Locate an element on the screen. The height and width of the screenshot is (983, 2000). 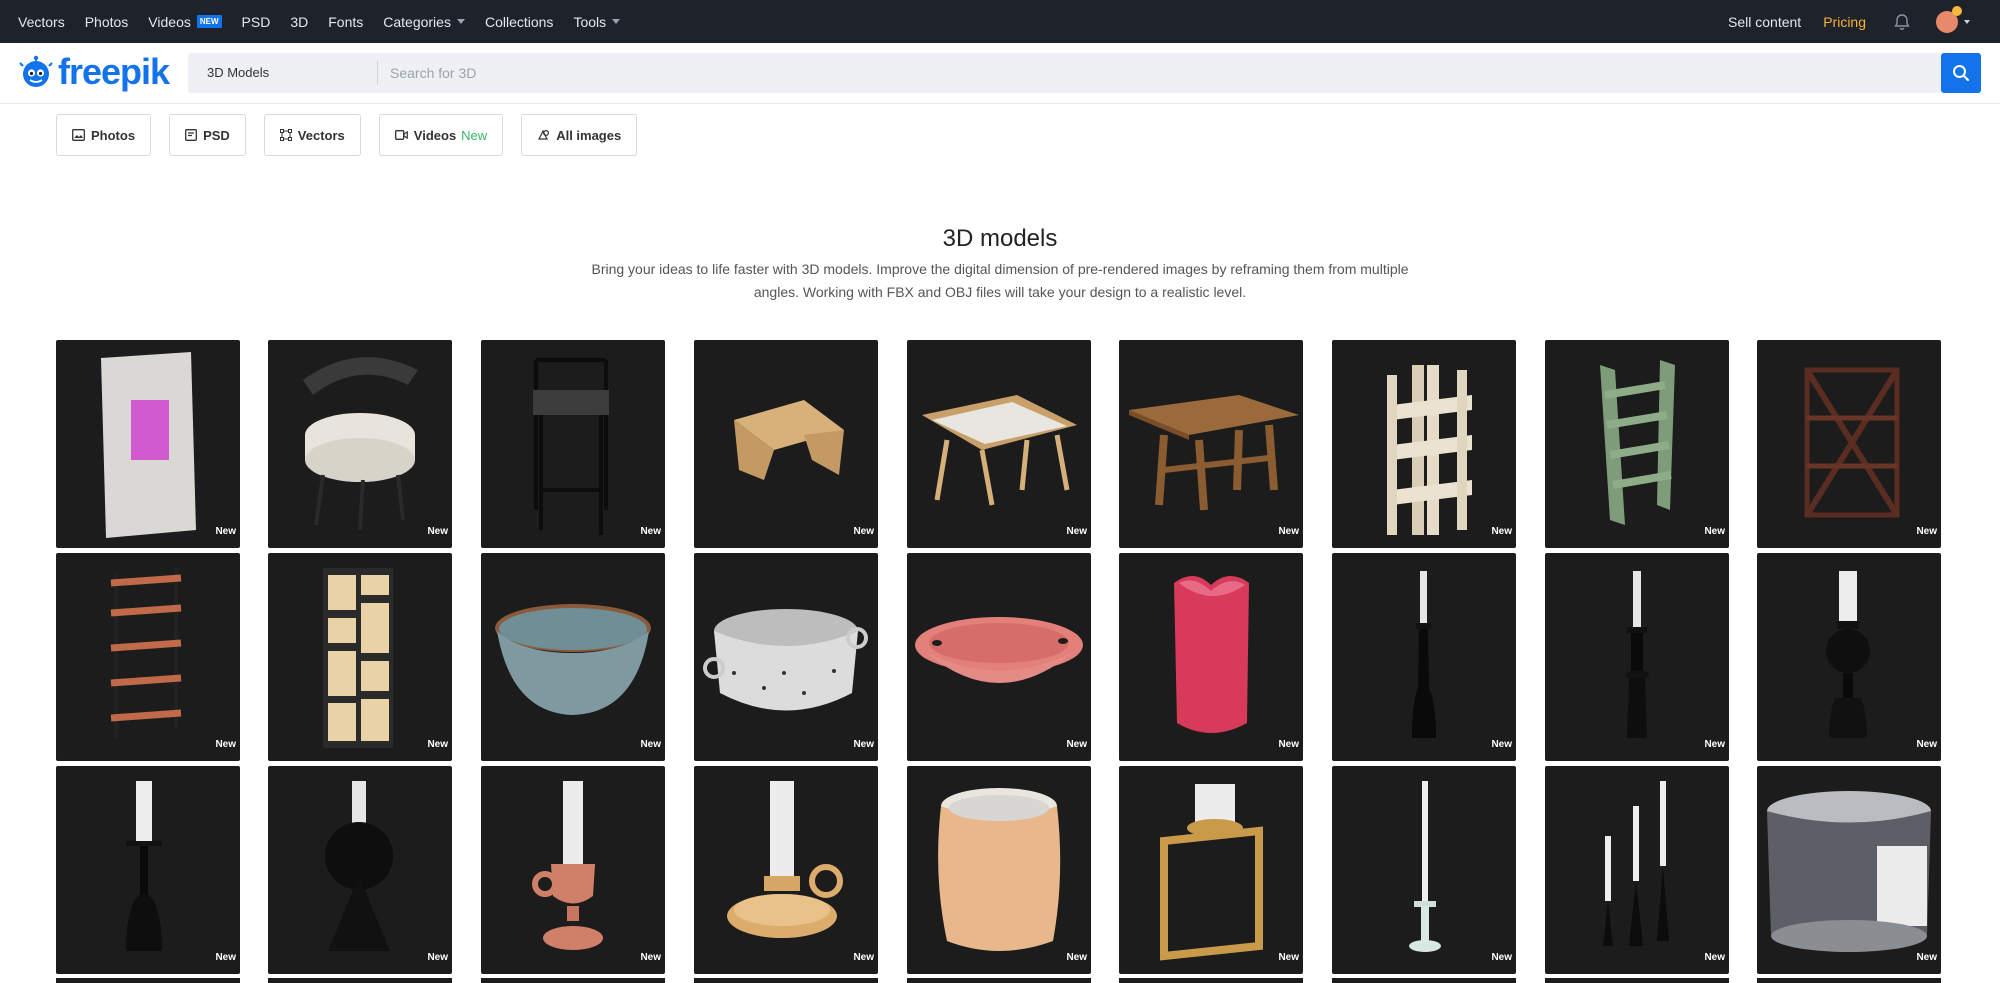
canvas-thumbnail is located at coordinates (148, 445).